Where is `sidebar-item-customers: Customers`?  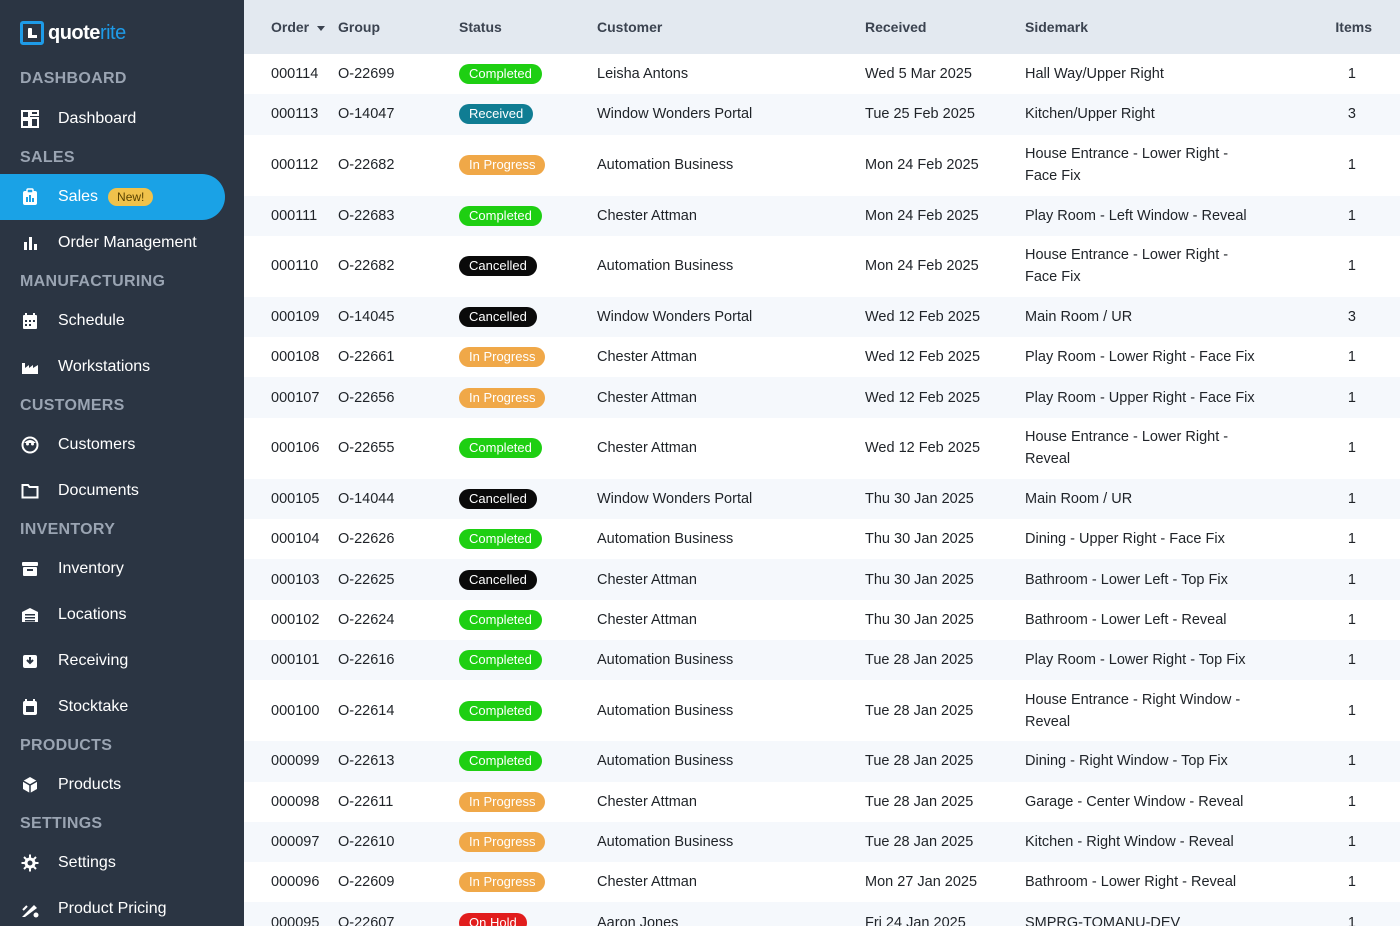
sidebar-item-customers: Customers is located at coordinates (112, 445).